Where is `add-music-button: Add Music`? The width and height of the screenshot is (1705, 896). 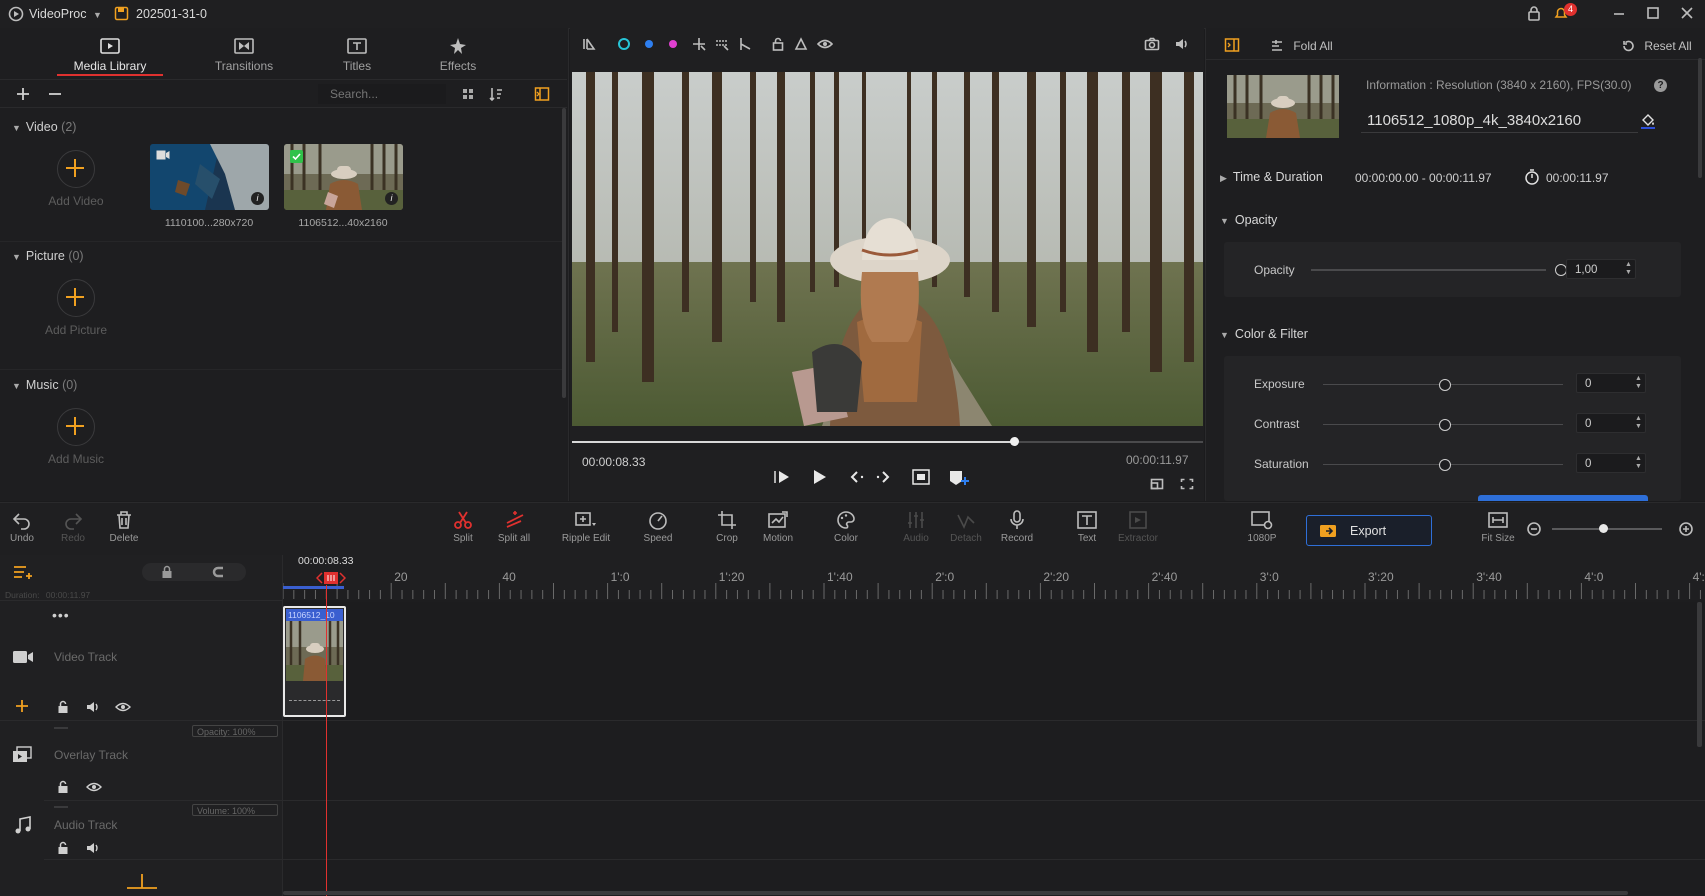
add-music-button: Add Music is located at coordinates (76, 437).